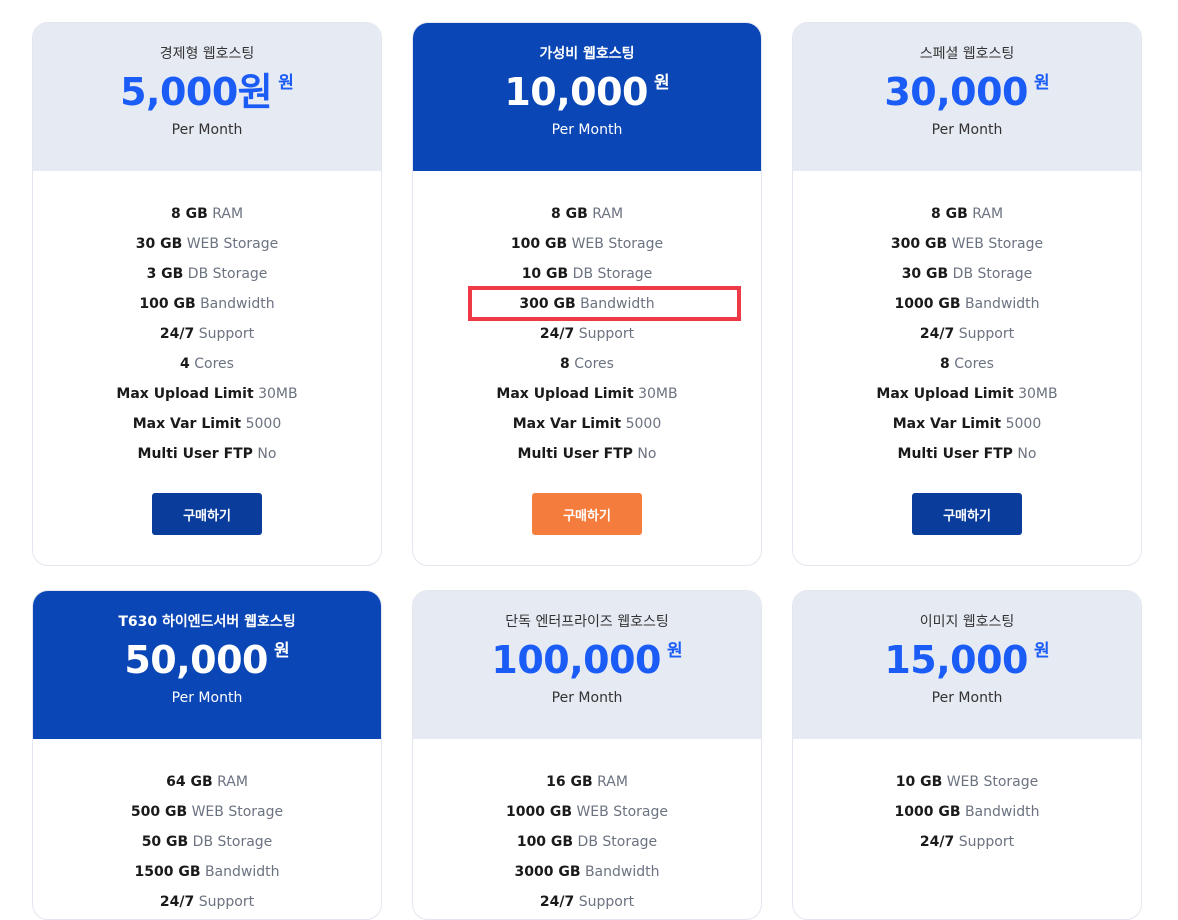 The image size is (1178, 920). I want to click on feature-value: 8 GB, so click(949, 214).